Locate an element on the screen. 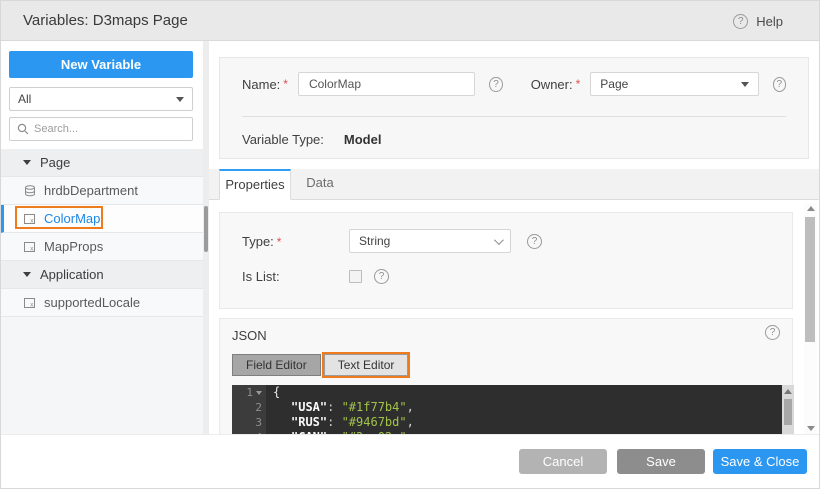 Image resolution: width=820 pixels, height=489 pixels. type-dropdown-value: String is located at coordinates (375, 241).